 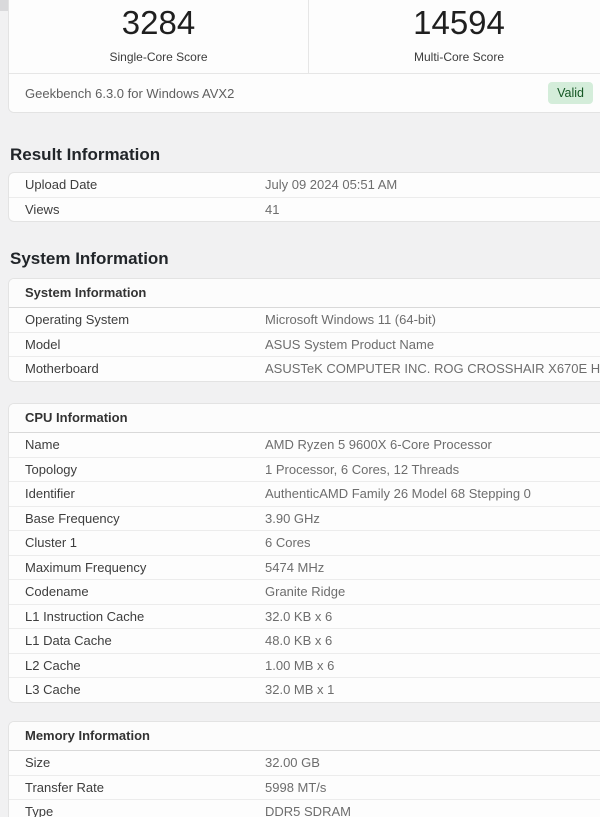 What do you see at coordinates (304, 210) in the screenshot?
I see `table-row: Views 41` at bounding box center [304, 210].